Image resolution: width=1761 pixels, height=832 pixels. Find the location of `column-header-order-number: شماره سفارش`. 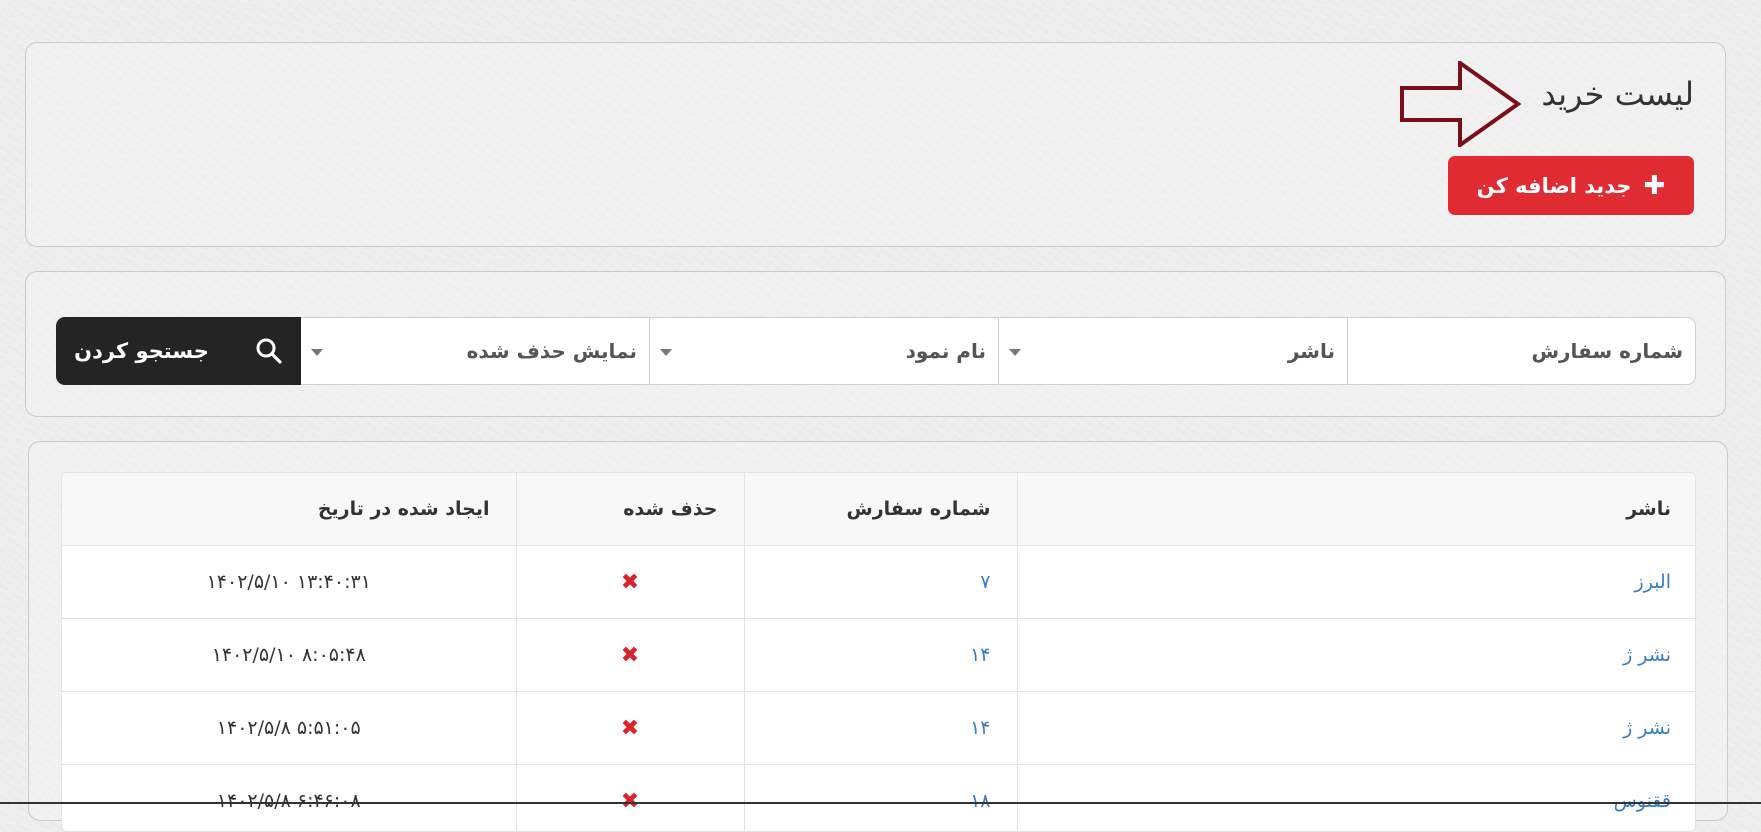

column-header-order-number: شماره سفارش is located at coordinates (880, 509).